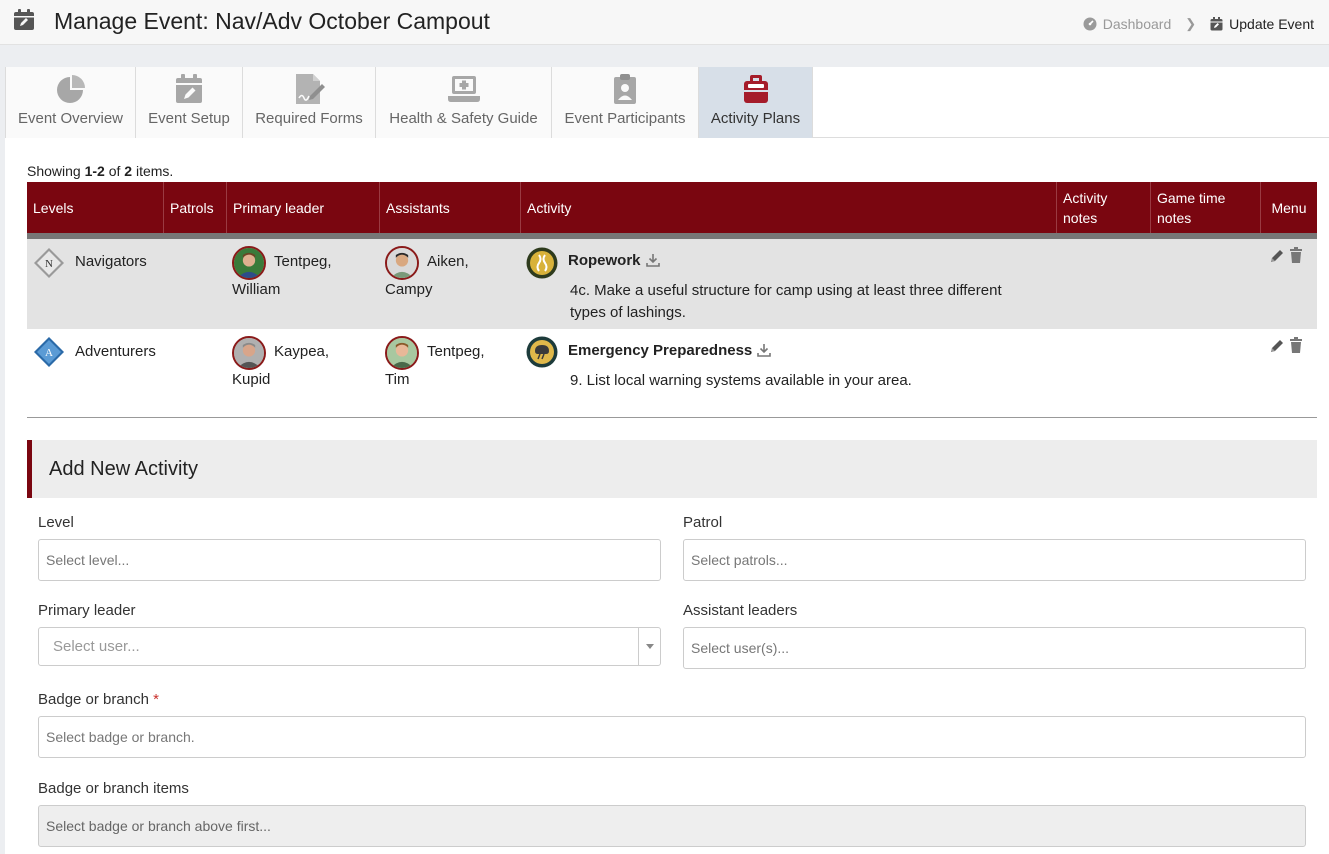 The width and height of the screenshot is (1329, 854). Describe the element at coordinates (1289, 207) in the screenshot. I see `col-menu: Menu` at that location.